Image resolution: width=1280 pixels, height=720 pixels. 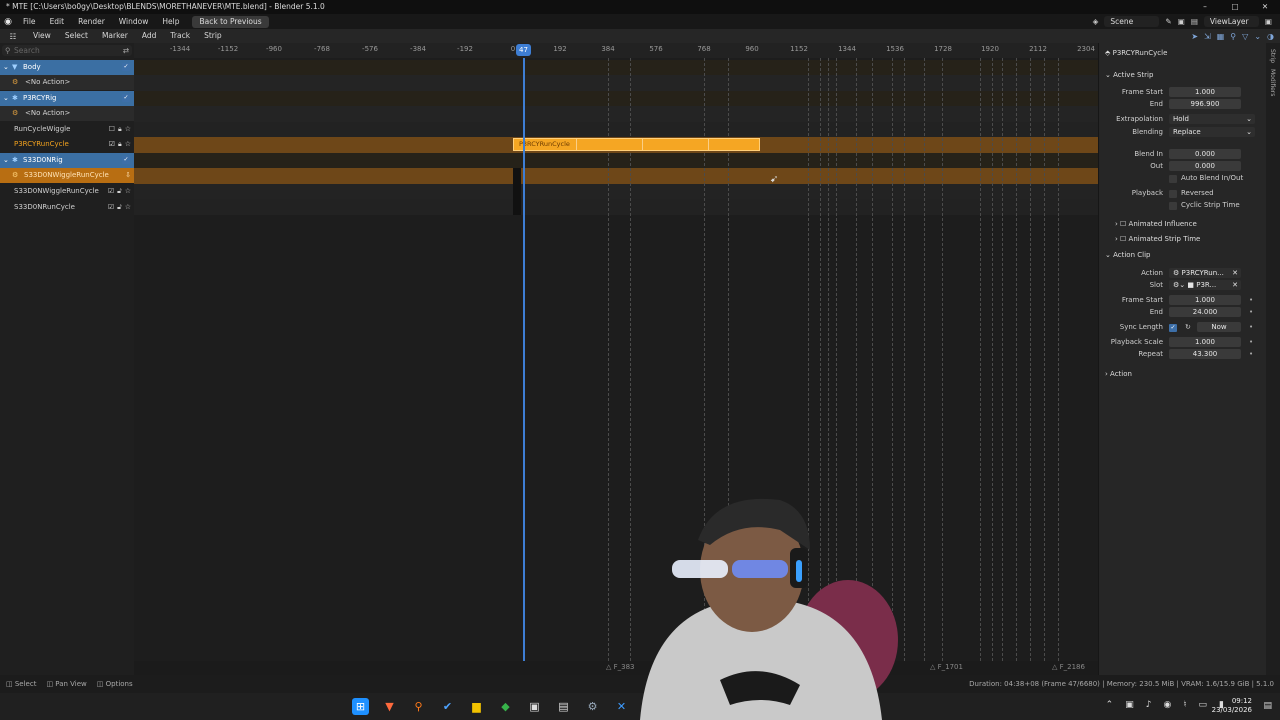 What do you see at coordinates (1245, 36) in the screenshot?
I see `funnel-icon: ▽` at bounding box center [1245, 36].